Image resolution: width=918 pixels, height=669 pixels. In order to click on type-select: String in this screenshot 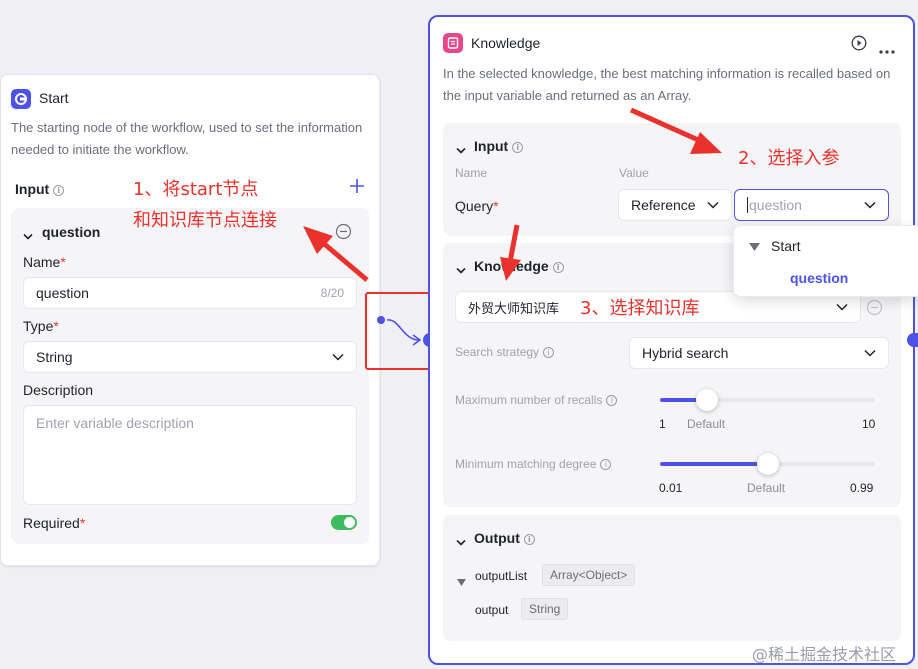, I will do `click(190, 357)`.